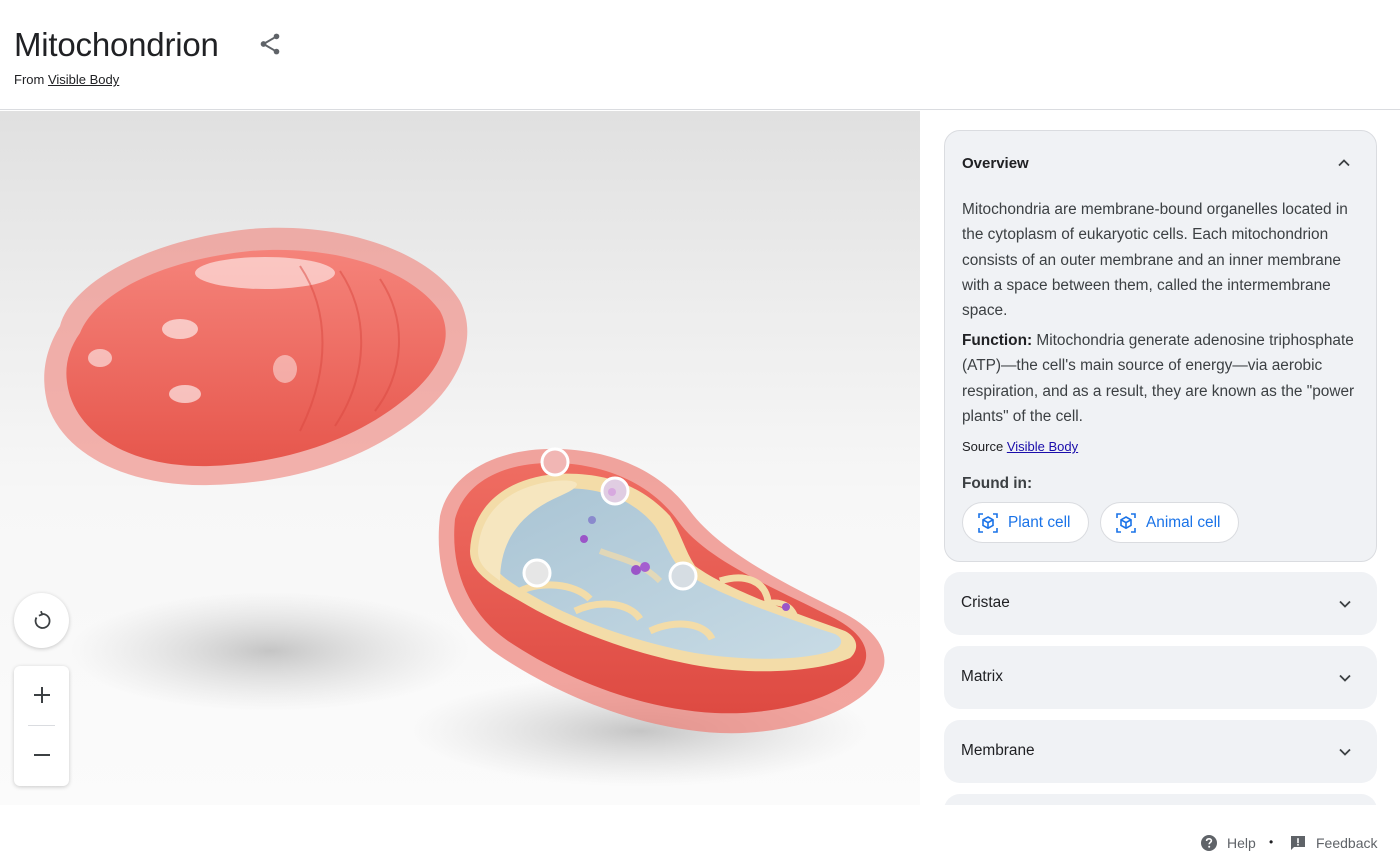  I want to click on zoom-controls, so click(41, 726).